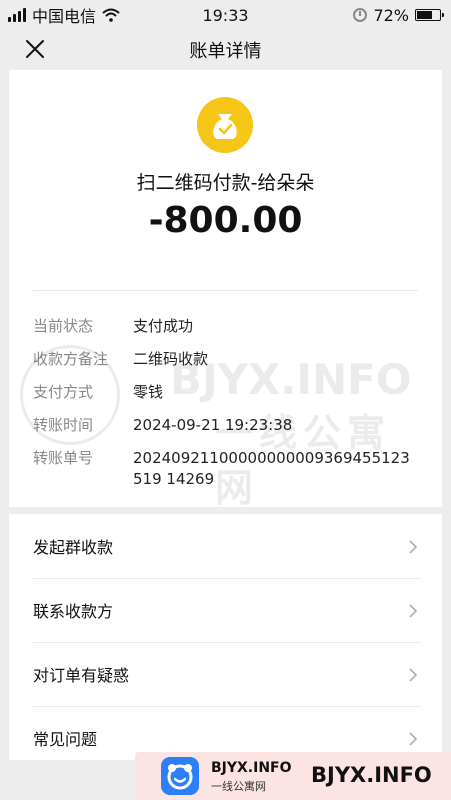  I want to click on detail-row-time: 转账时间 2024-09-21 19:23:38, so click(228, 425).